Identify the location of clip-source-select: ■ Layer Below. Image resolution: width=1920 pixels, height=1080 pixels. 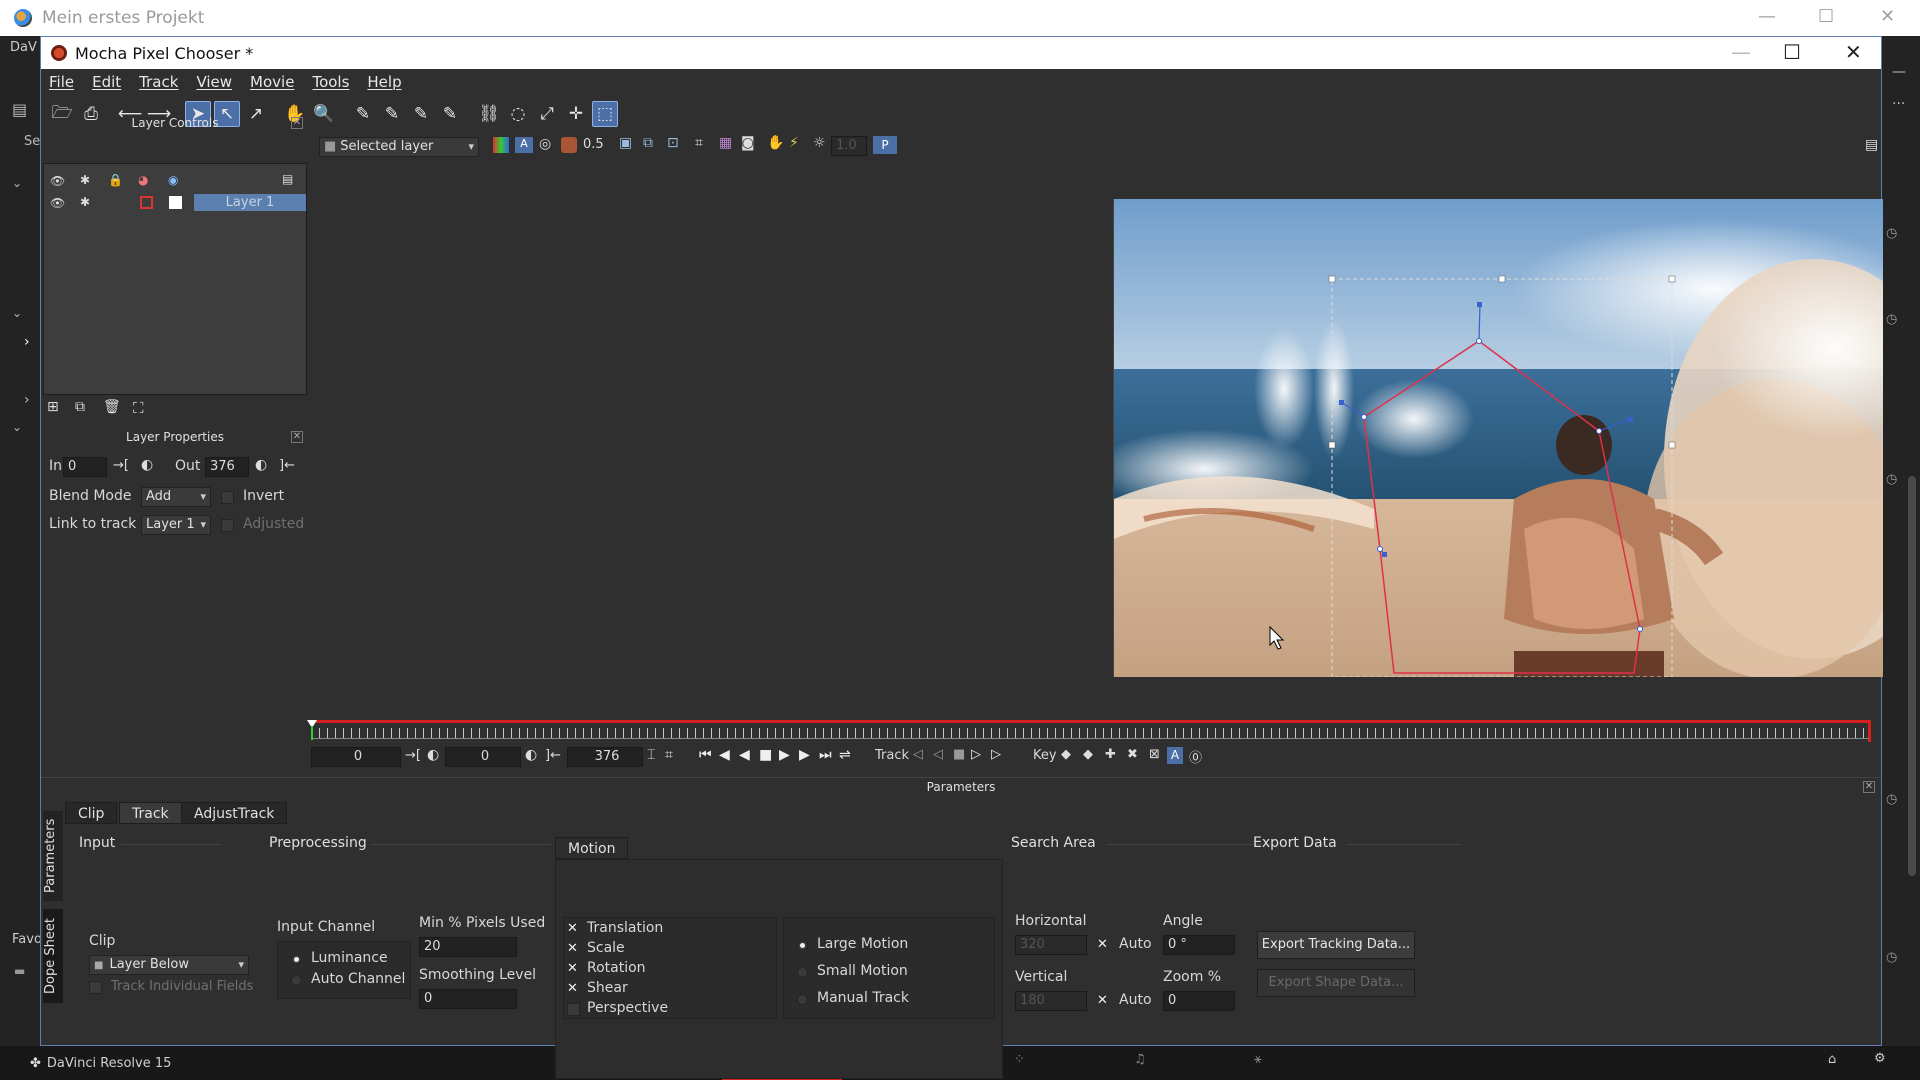
(169, 965).